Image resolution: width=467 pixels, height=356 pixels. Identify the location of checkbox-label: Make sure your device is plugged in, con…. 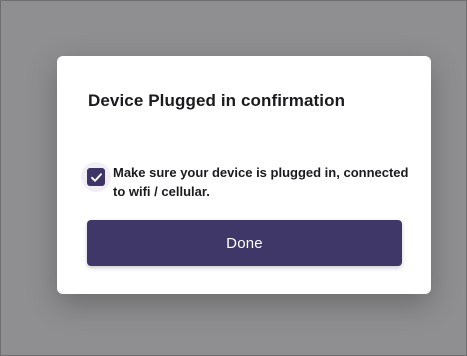
(261, 182).